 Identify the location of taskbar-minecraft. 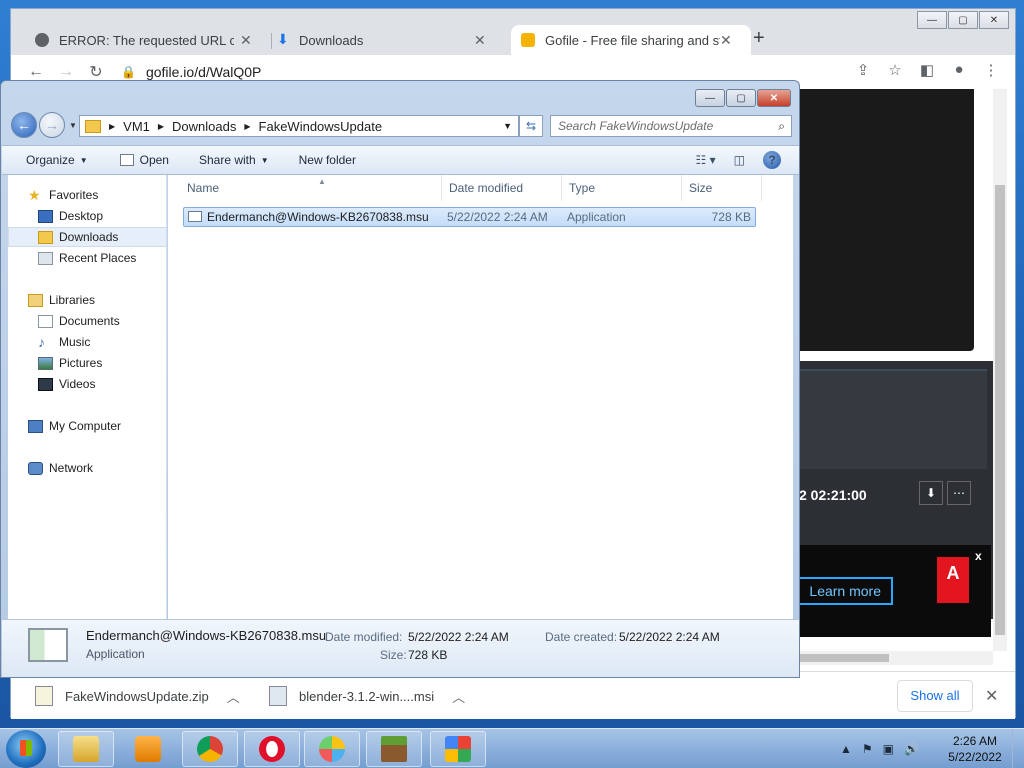
(394, 749).